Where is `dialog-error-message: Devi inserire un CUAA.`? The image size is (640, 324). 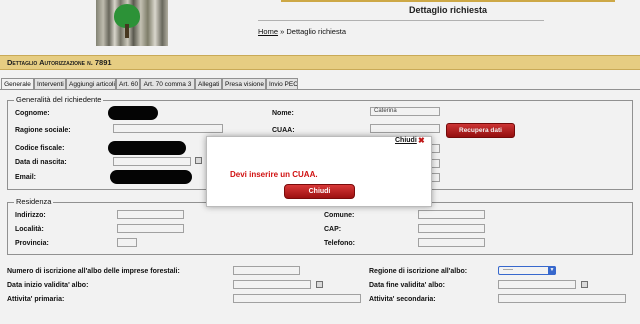 dialog-error-message: Devi inserire un CUAA. is located at coordinates (274, 174).